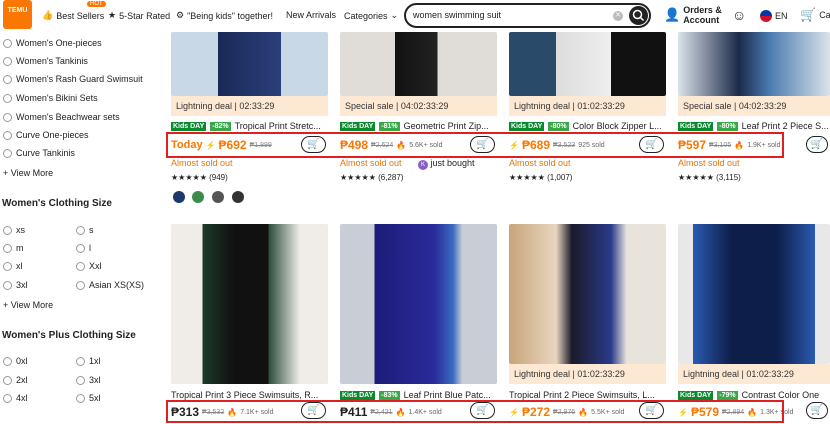  What do you see at coordinates (39, 153) in the screenshot?
I see `filter-option: Curve Tankinis` at bounding box center [39, 153].